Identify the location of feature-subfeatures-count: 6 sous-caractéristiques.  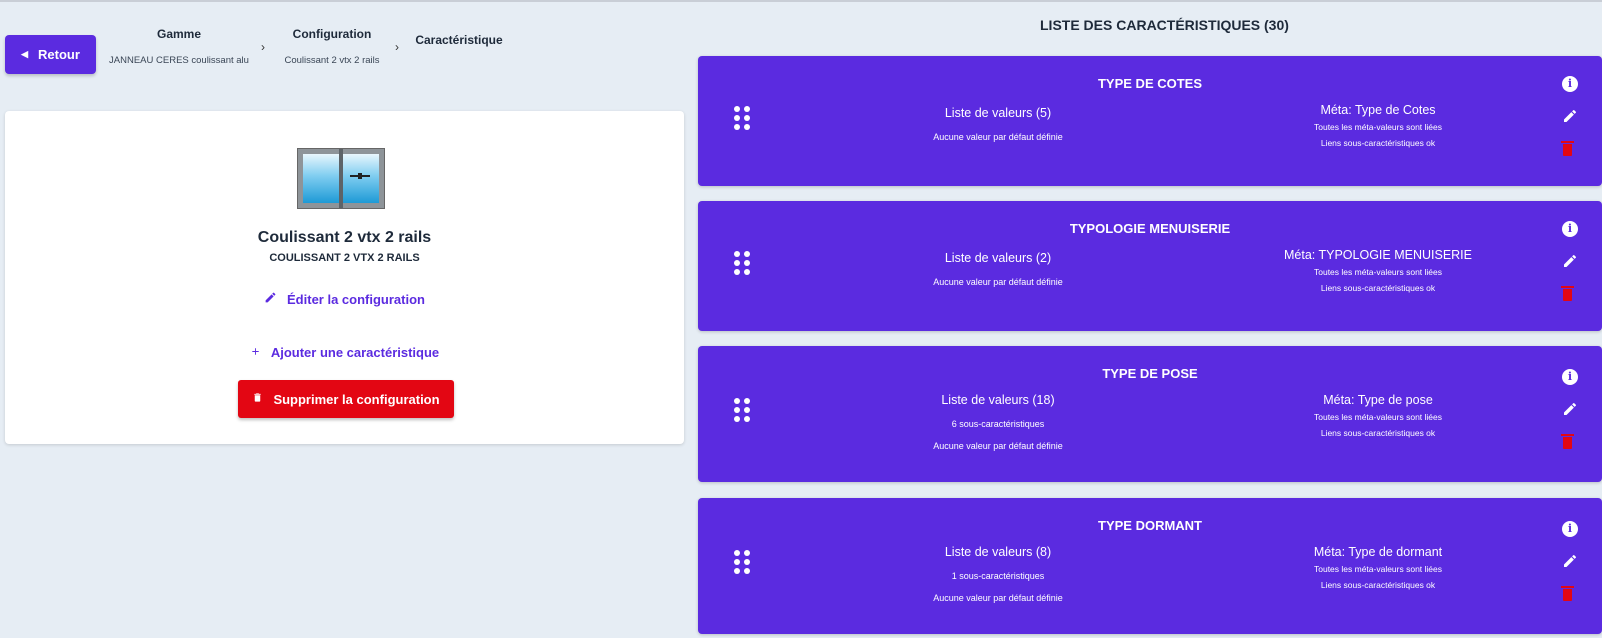
(998, 424).